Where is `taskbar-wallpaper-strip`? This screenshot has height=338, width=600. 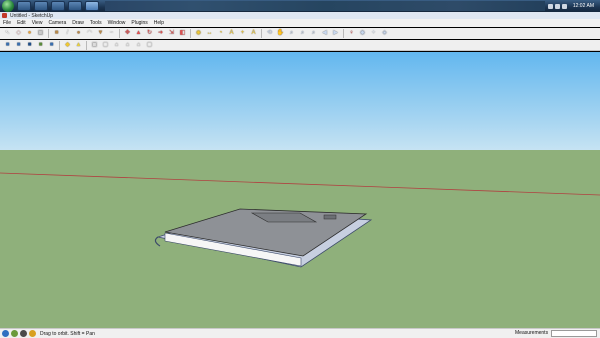 taskbar-wallpaper-strip is located at coordinates (325, 6).